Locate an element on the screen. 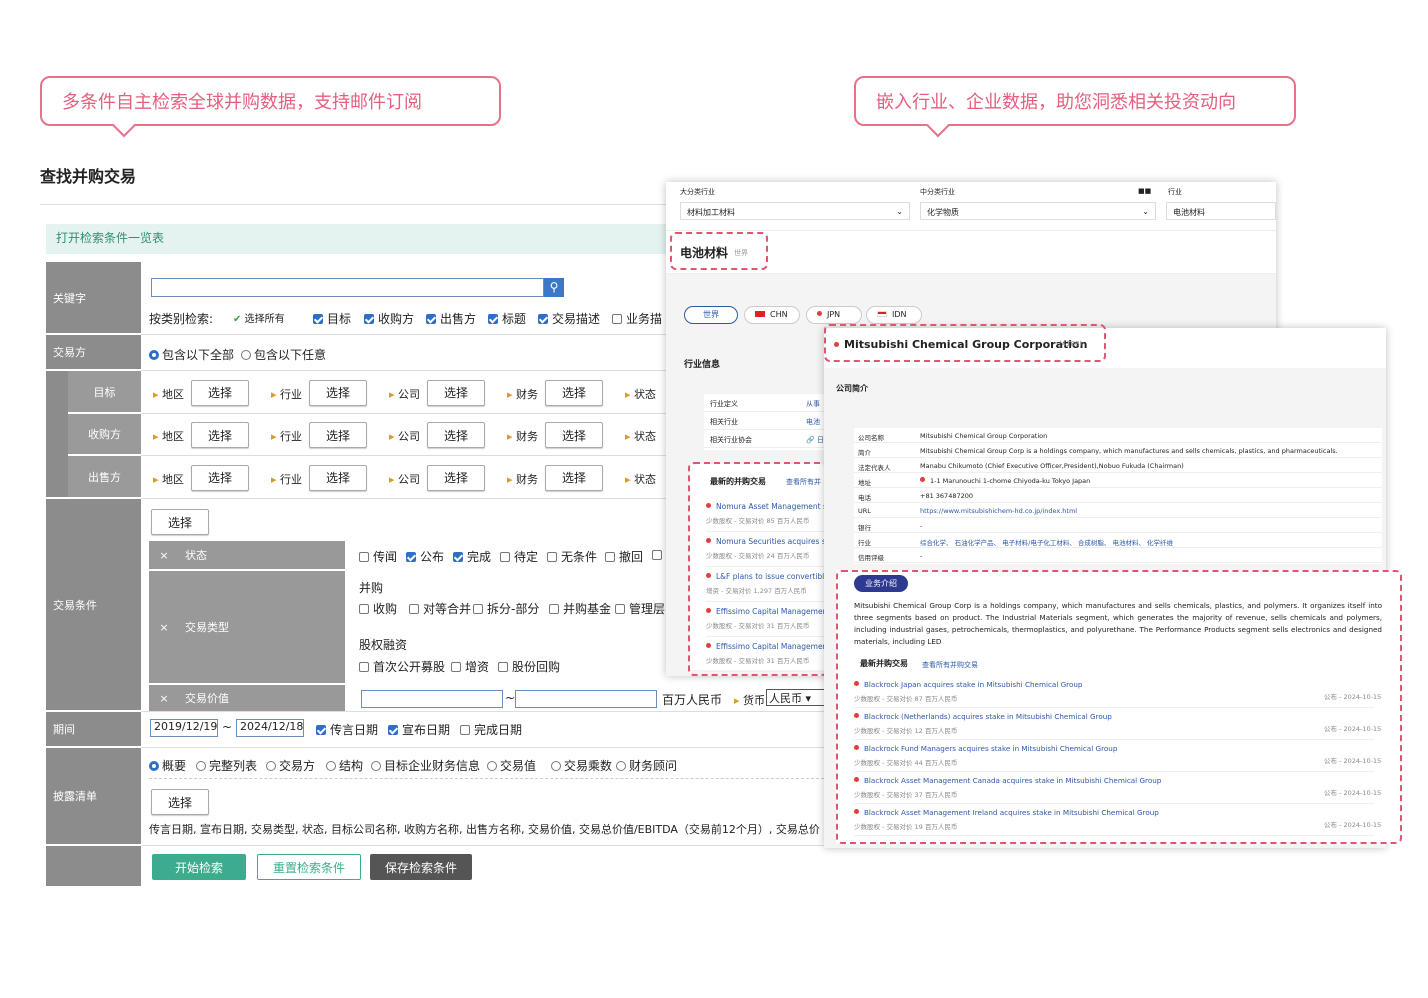 The image size is (1428, 998). company-row: 电话 +81 367487200 is located at coordinates (1118, 495).